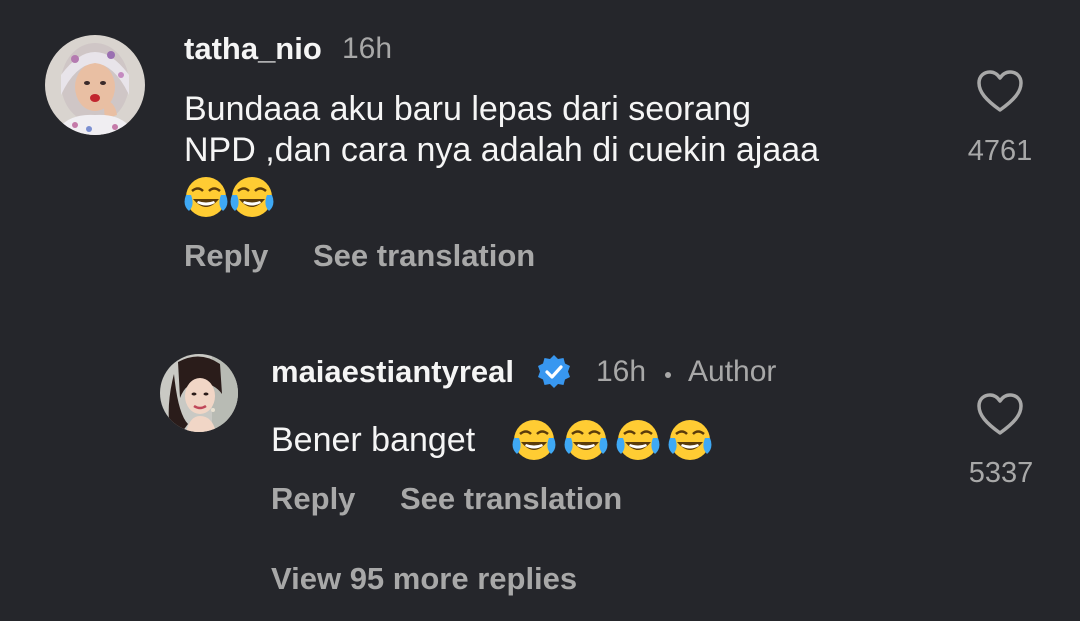  What do you see at coordinates (668, 375) in the screenshot?
I see `separator-dot` at bounding box center [668, 375].